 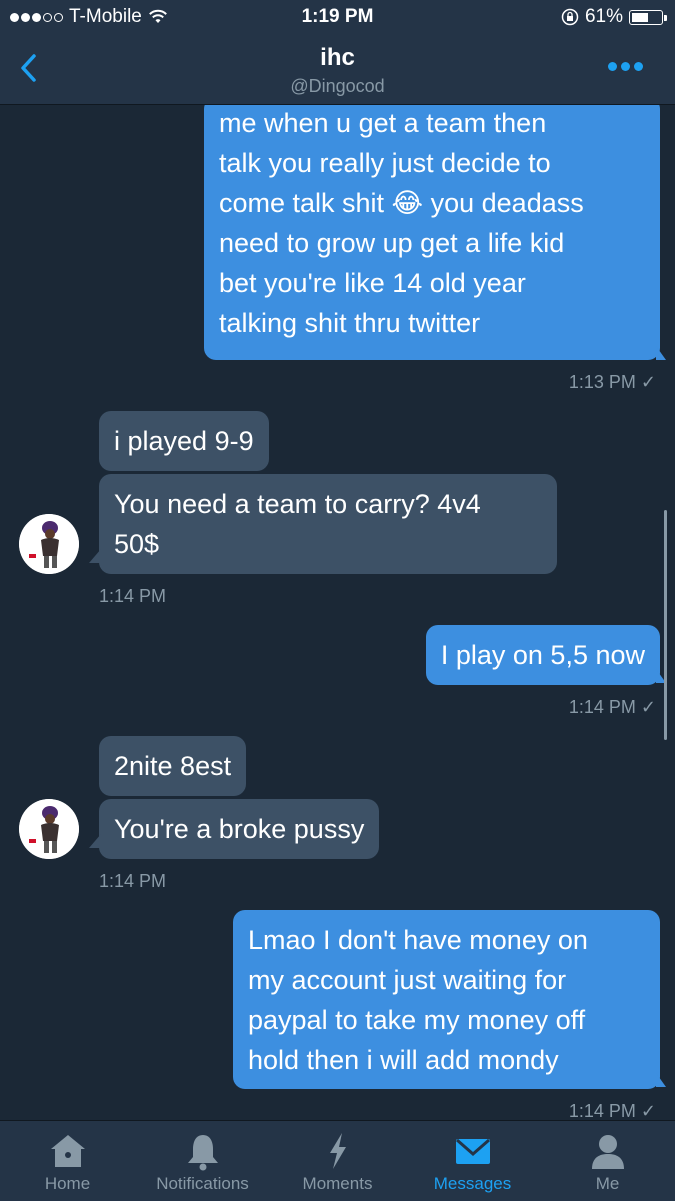 What do you see at coordinates (661, 353) in the screenshot?
I see `bubble-tail` at bounding box center [661, 353].